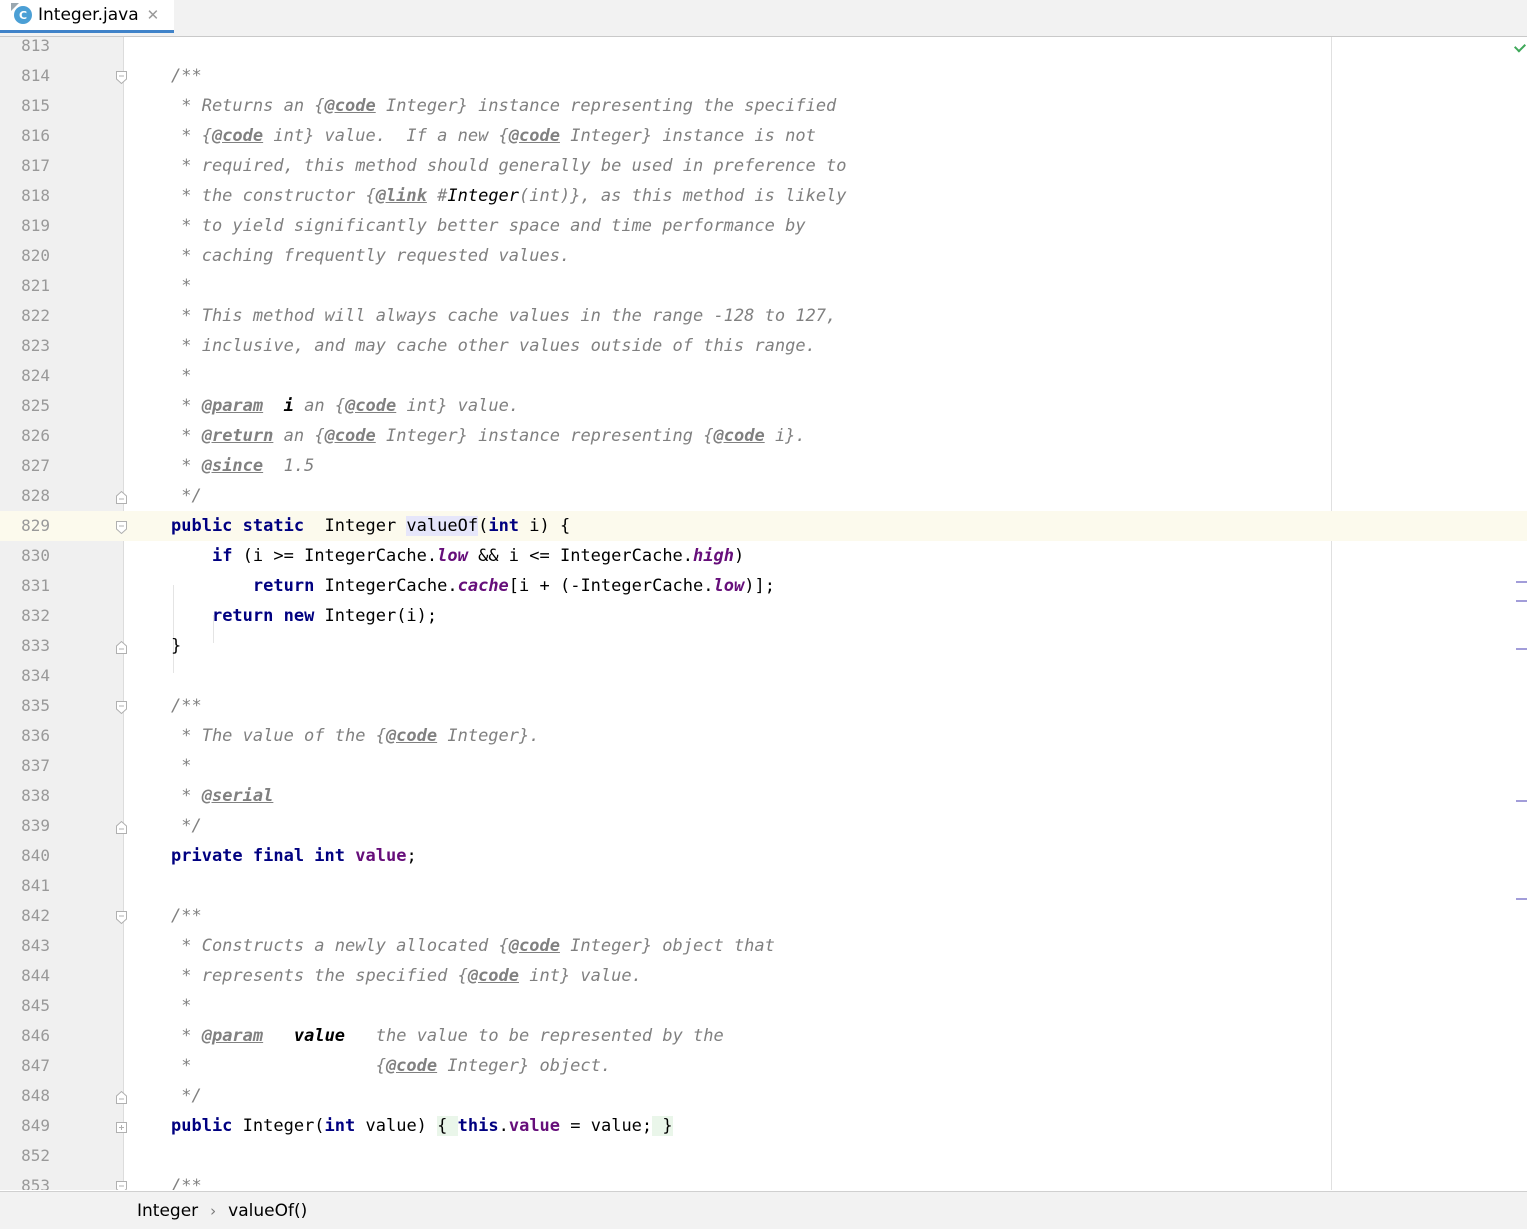 The image size is (1527, 1229). Describe the element at coordinates (763, 796) in the screenshot. I see `code-line: 838 * @serial` at that location.